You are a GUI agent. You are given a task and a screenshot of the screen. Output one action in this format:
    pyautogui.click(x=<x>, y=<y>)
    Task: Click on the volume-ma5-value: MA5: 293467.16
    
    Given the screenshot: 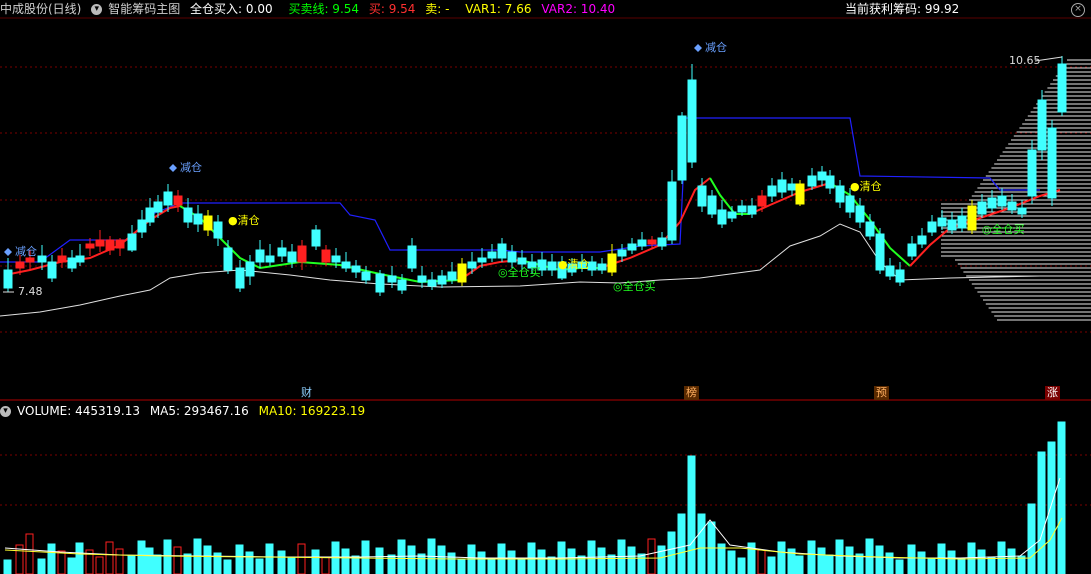 What is the action you would take?
    pyautogui.click(x=199, y=411)
    